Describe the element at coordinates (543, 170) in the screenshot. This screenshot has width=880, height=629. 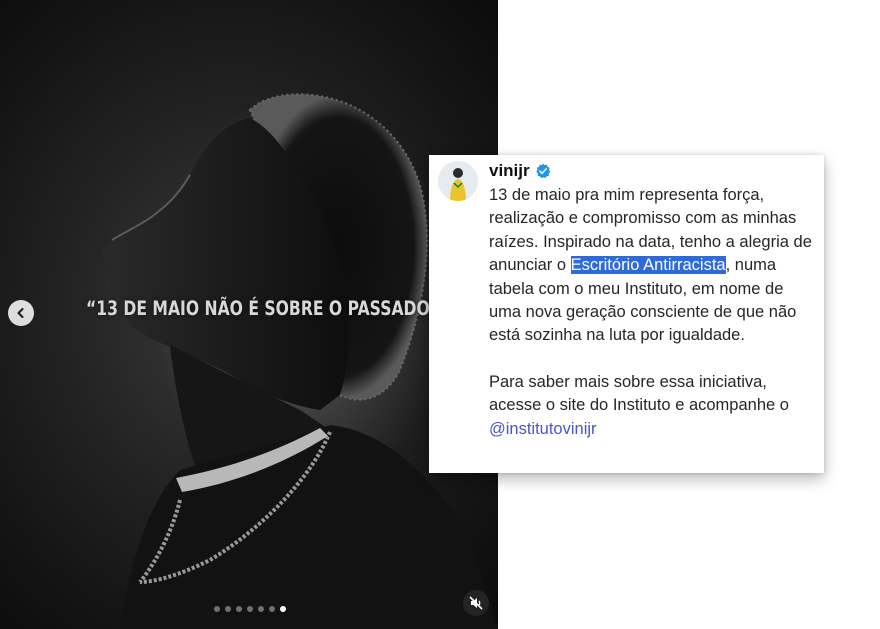
I see `verified-badge-icon` at that location.